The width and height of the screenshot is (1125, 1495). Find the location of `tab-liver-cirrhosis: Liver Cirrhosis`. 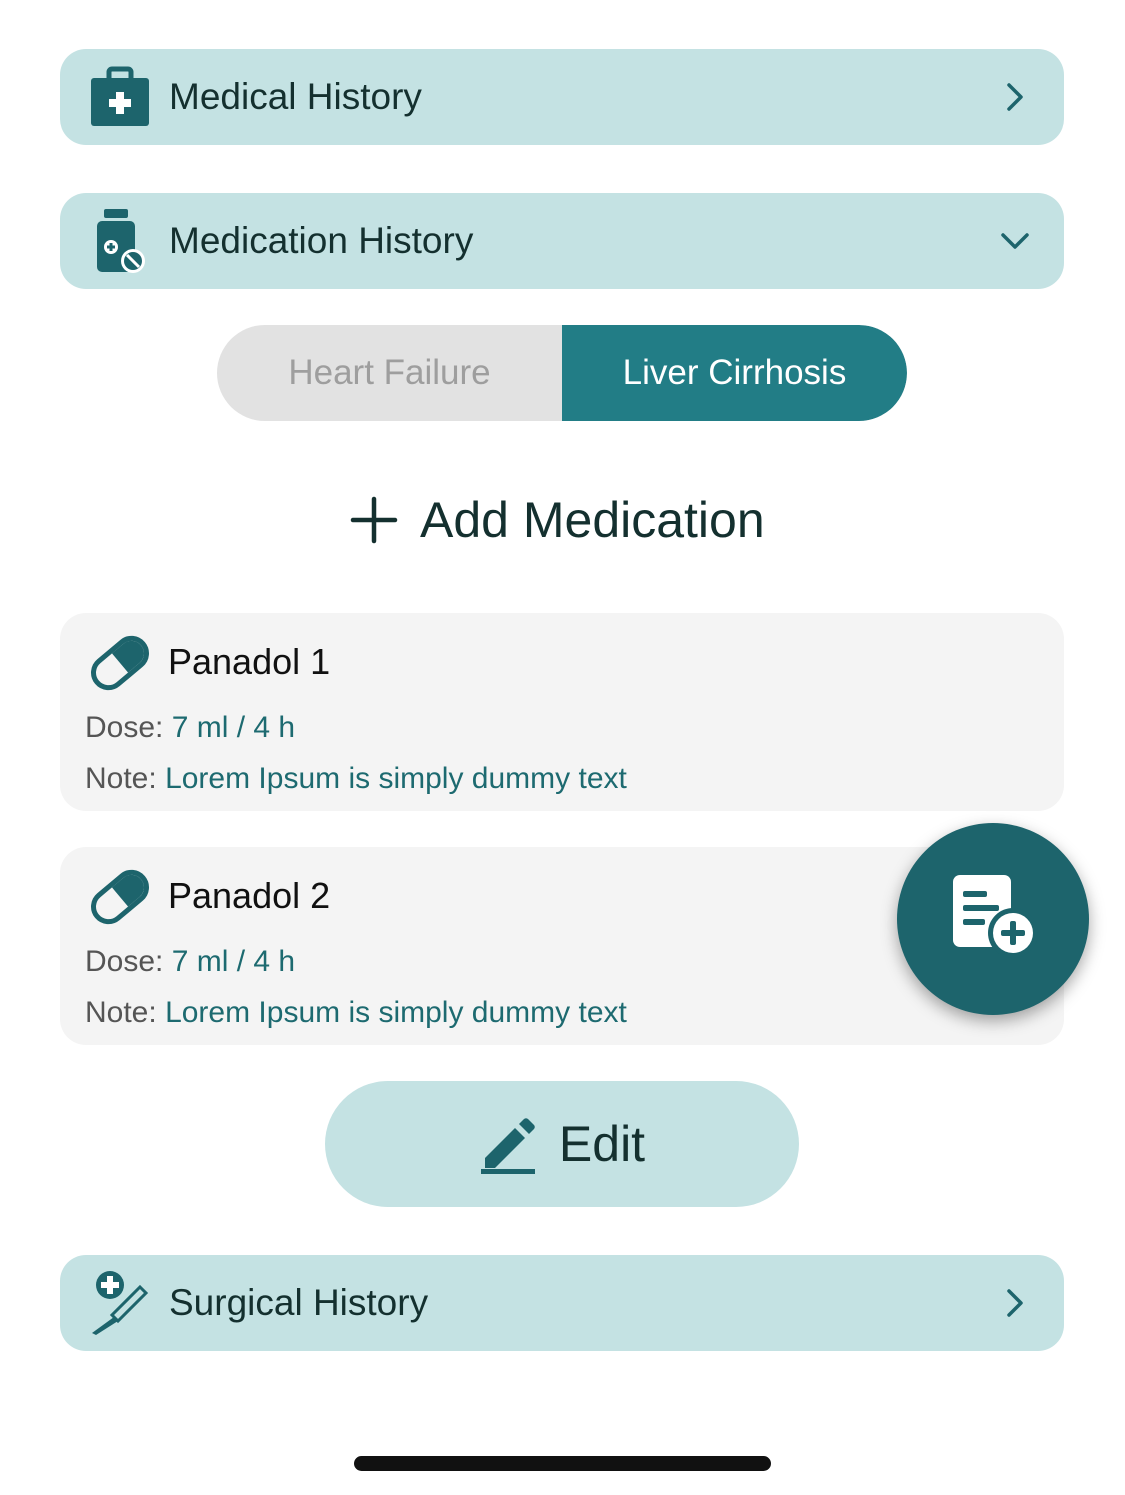

tab-liver-cirrhosis: Liver Cirrhosis is located at coordinates (734, 373).